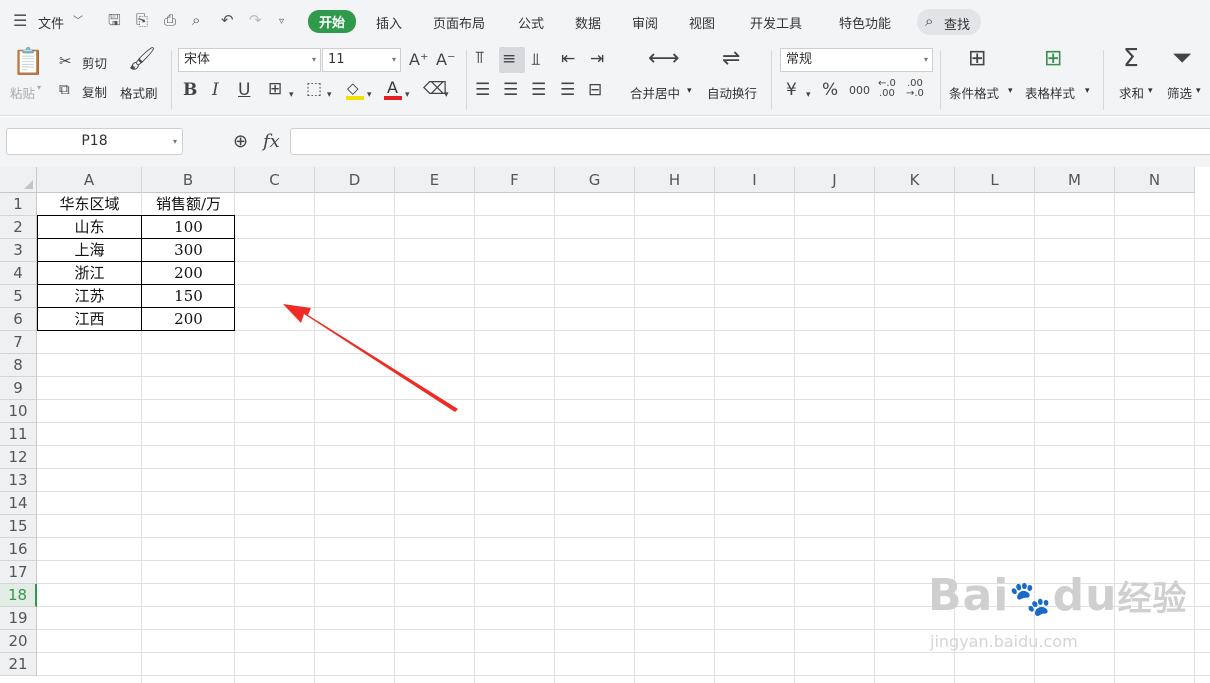  Describe the element at coordinates (142, 20) in the screenshot. I see `export-pdf-icon: ⎘` at that location.